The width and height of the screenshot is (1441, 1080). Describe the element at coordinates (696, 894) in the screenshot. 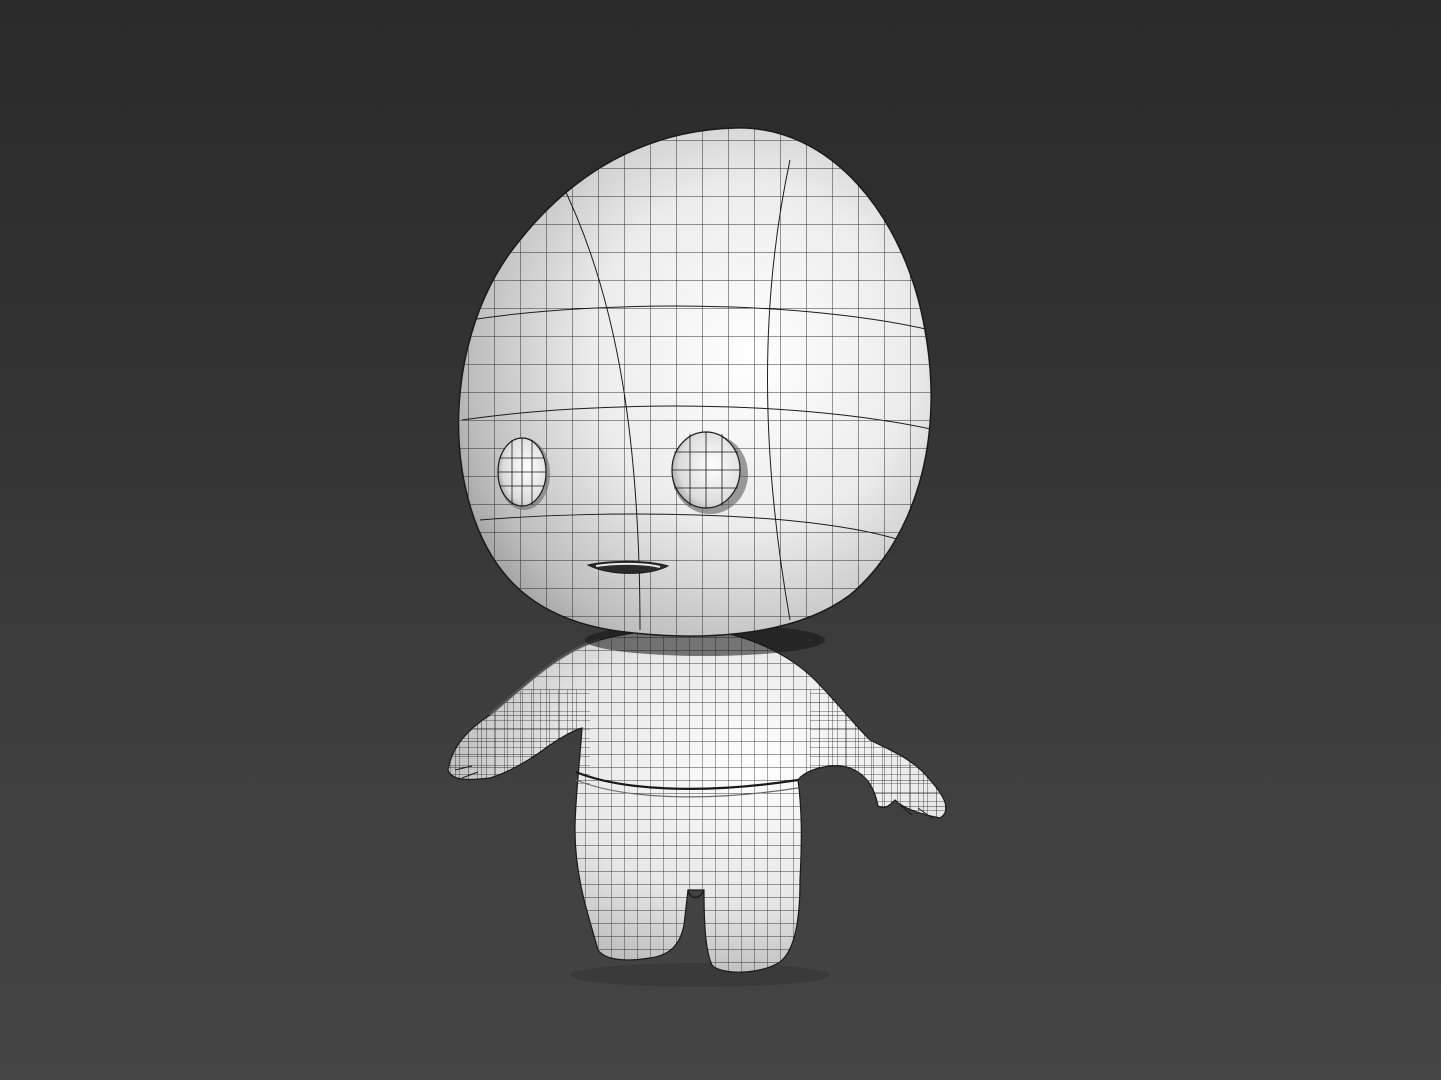

I see `leg-split` at that location.